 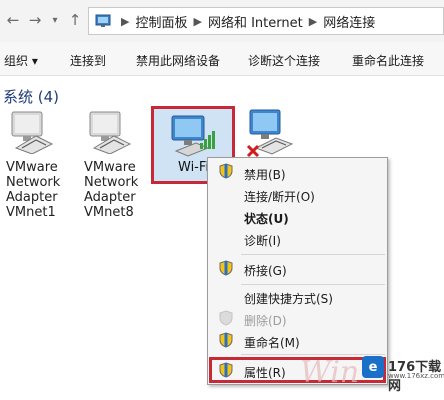 What do you see at coordinates (279, 196) in the screenshot?
I see `menu-item-connect-disconnect: 连接/断开(O)` at bounding box center [279, 196].